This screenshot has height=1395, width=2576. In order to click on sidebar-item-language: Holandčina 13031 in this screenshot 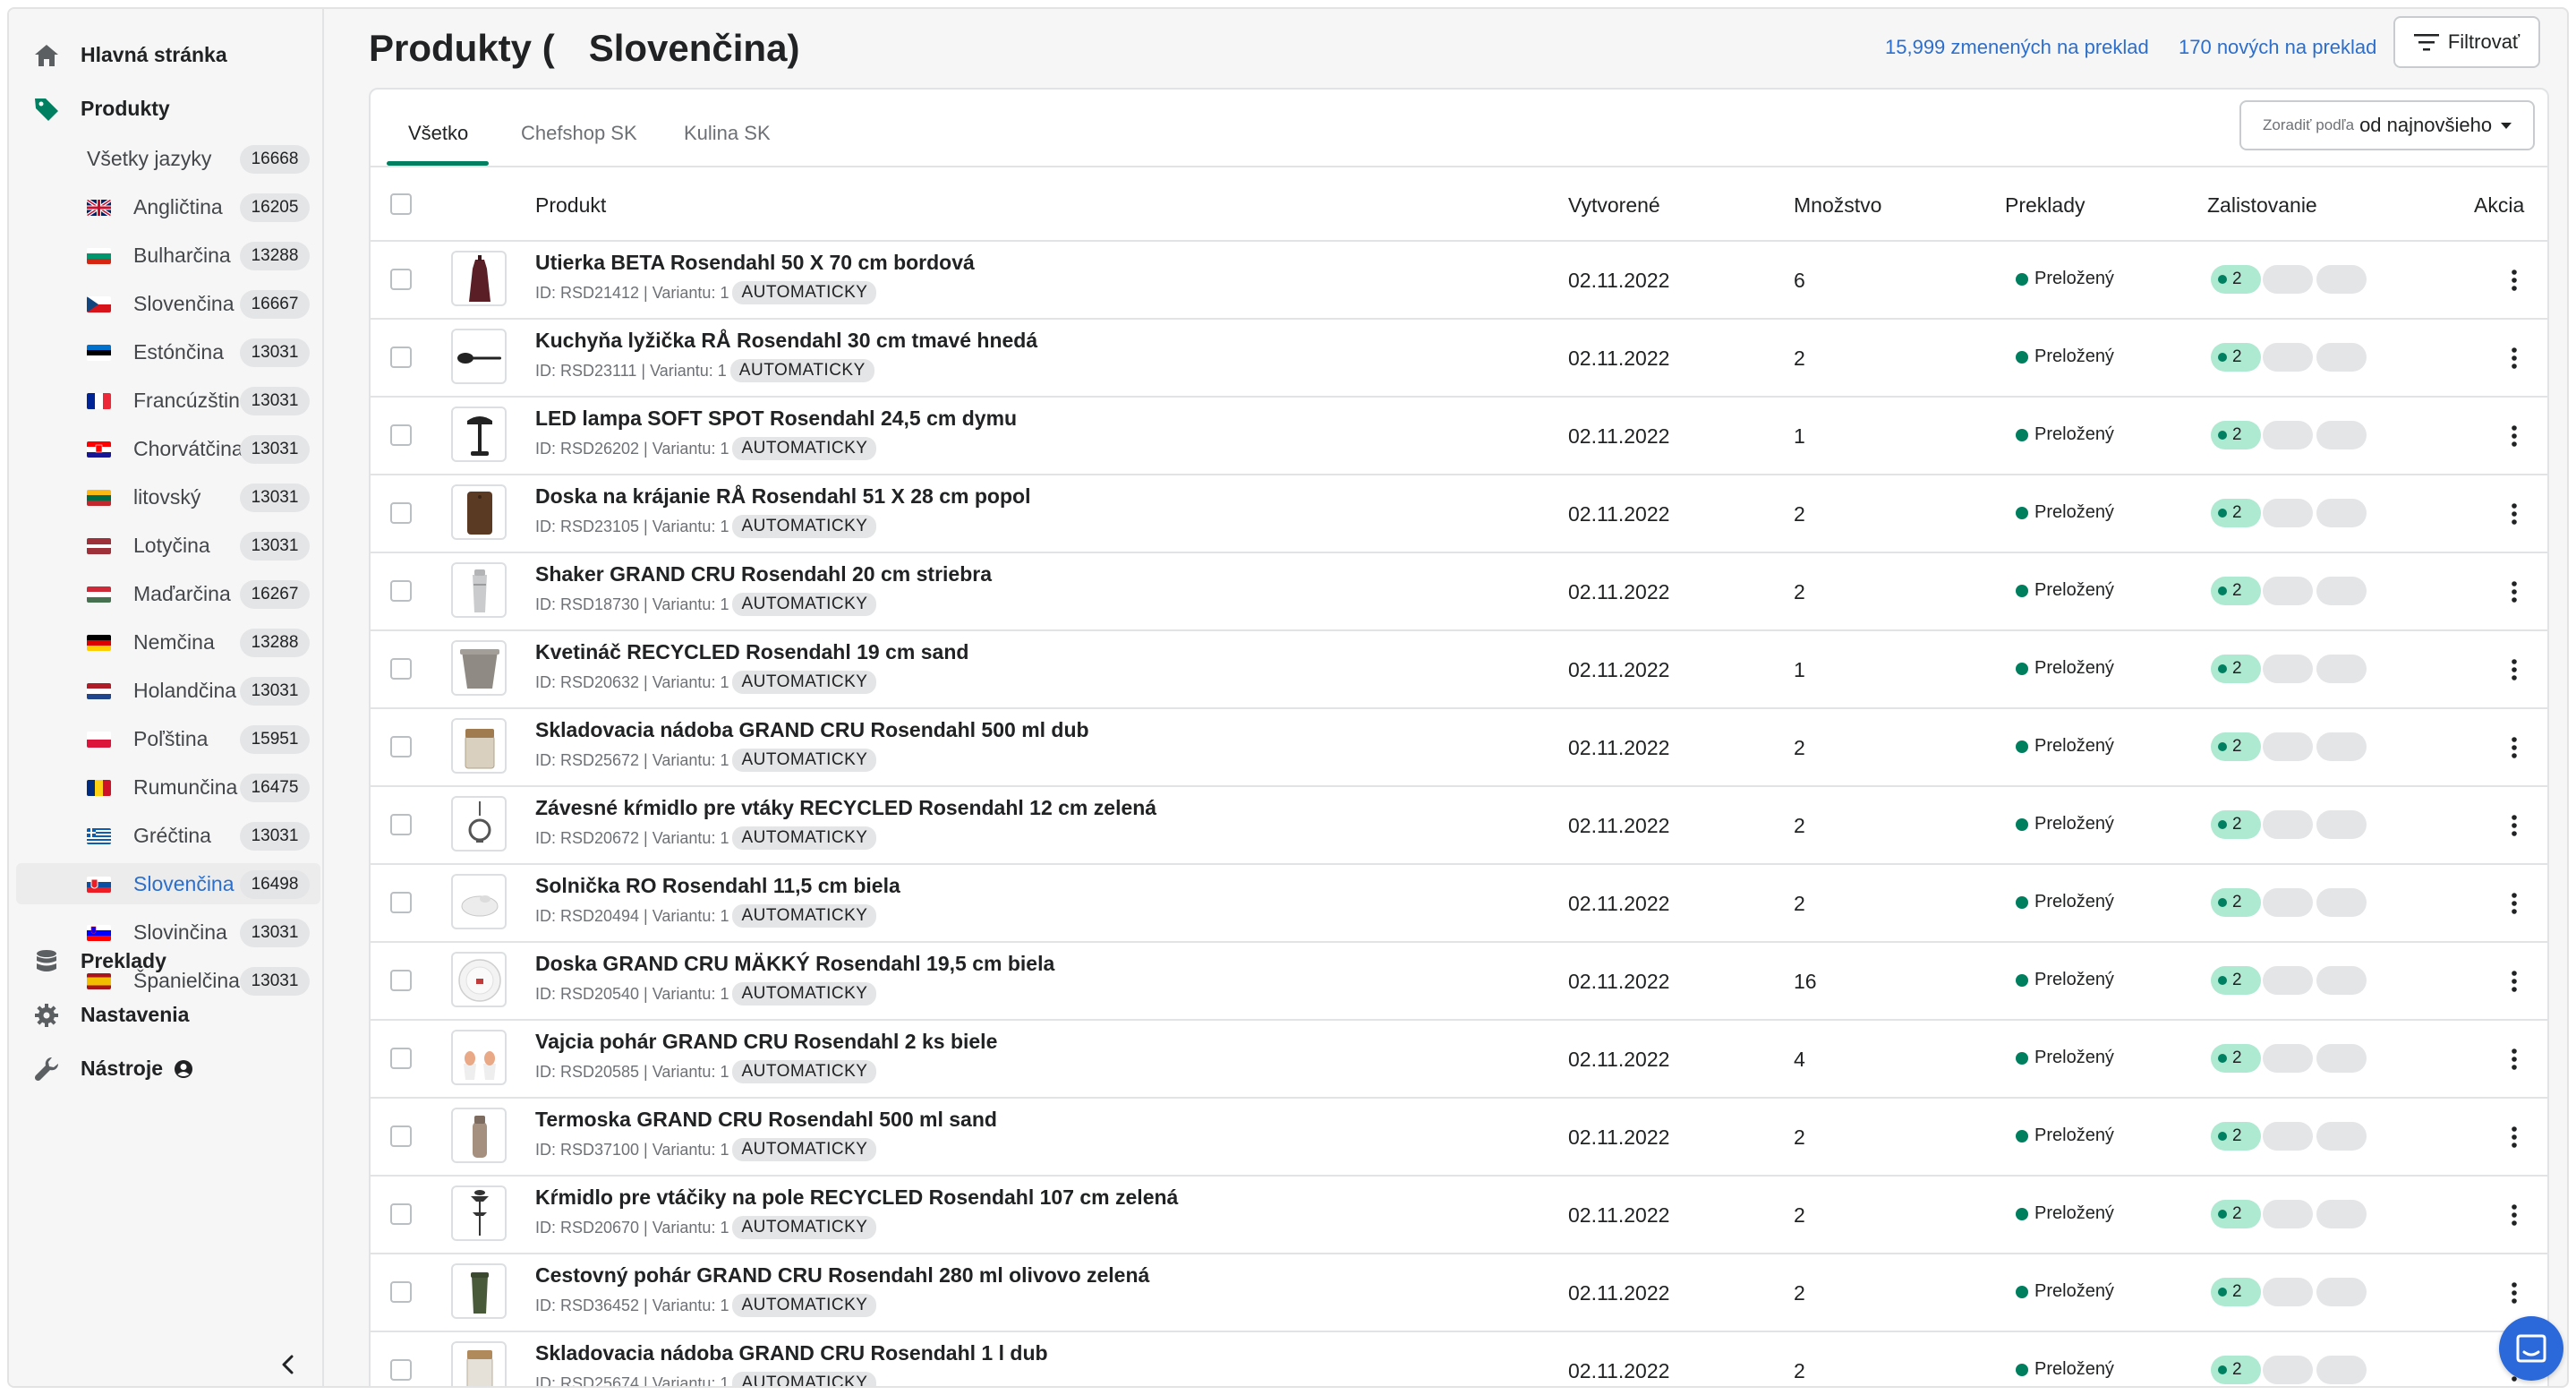, I will do `click(168, 690)`.